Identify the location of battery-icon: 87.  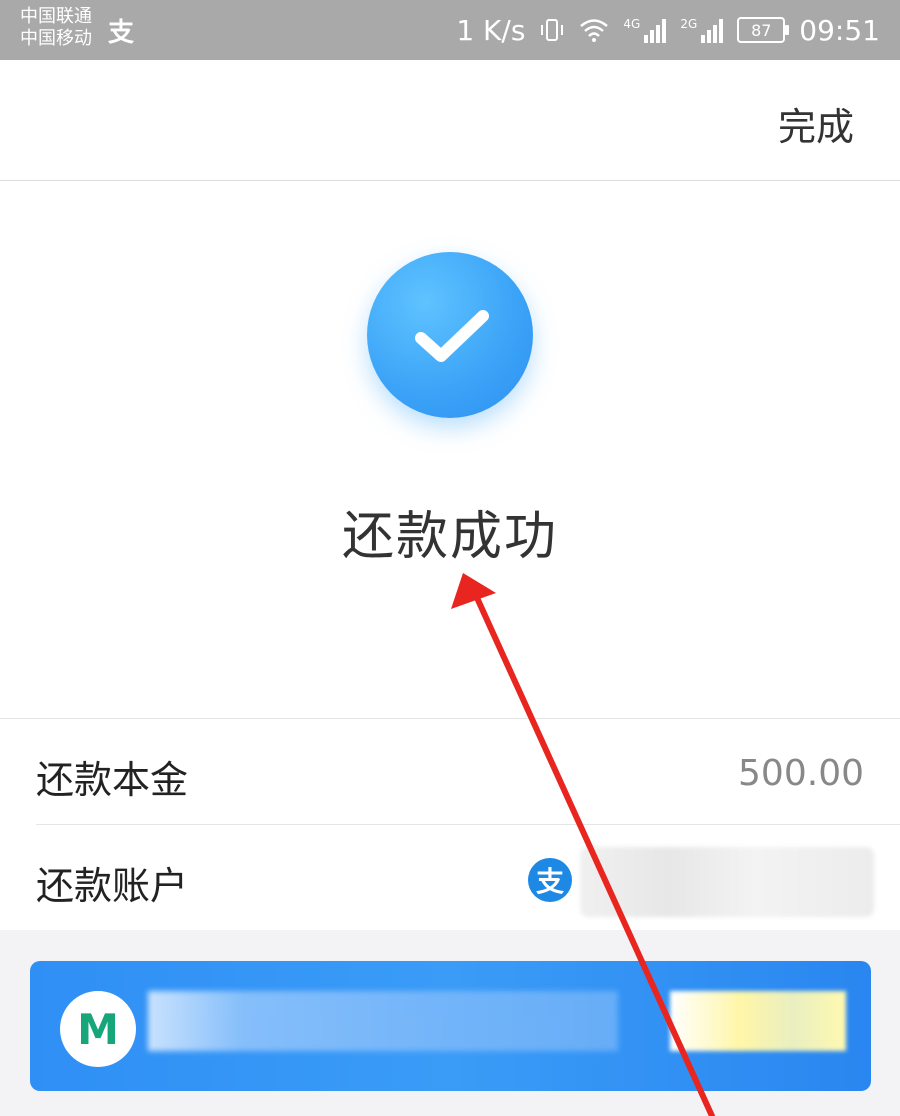
(763, 30).